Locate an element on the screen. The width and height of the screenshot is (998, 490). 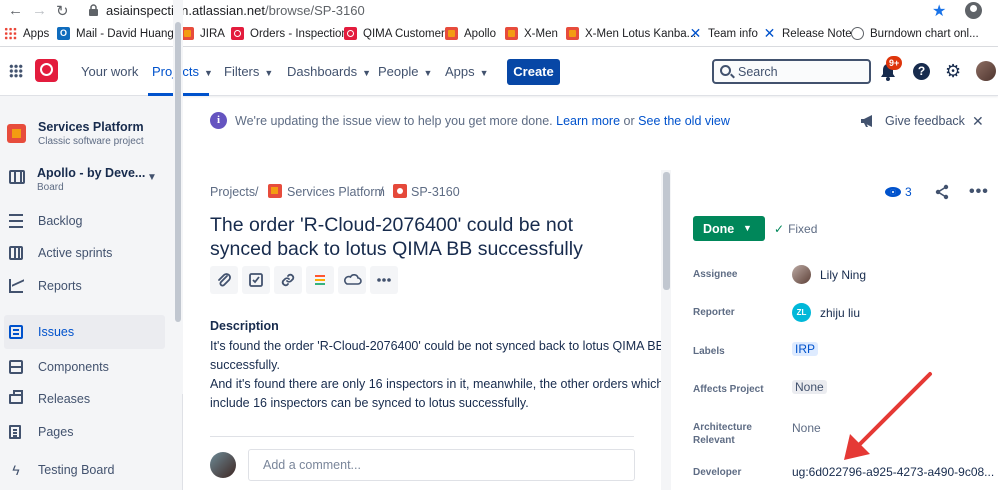
add-comment-input is located at coordinates (441, 465).